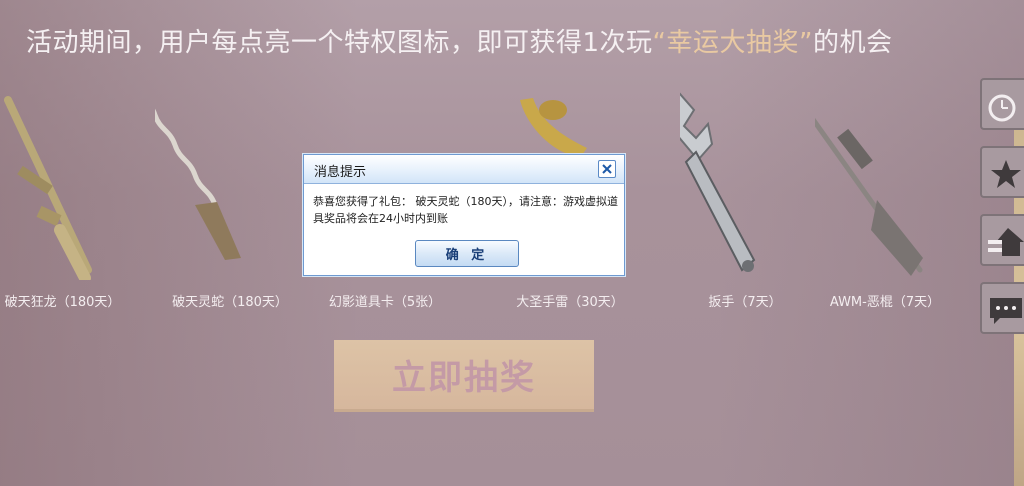  Describe the element at coordinates (1002, 108) in the screenshot. I see `clock-icon` at that location.